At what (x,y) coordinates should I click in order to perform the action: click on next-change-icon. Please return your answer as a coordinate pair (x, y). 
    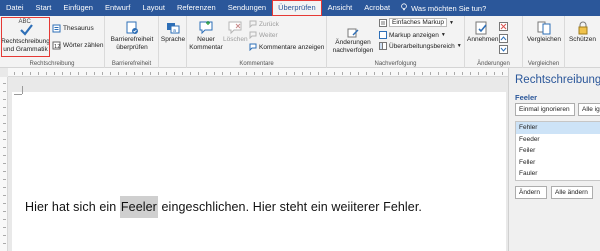
    Looking at the image, I should click on (503, 49).